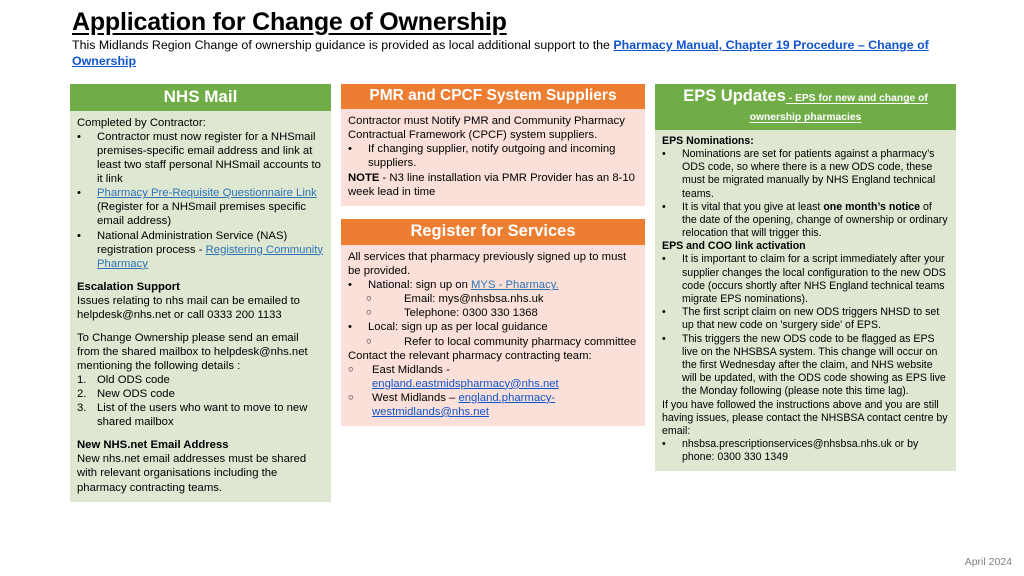 The image size is (1024, 576). What do you see at coordinates (200, 380) in the screenshot?
I see `list-item: 1. Old ODS code` at bounding box center [200, 380].